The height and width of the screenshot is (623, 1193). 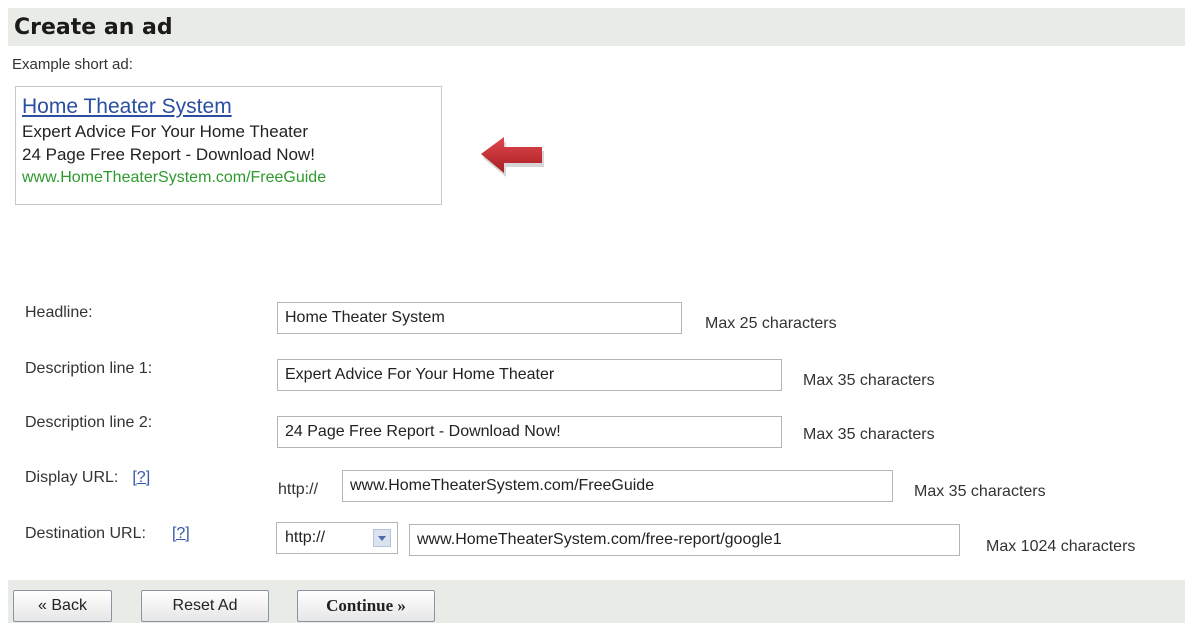 What do you see at coordinates (512, 157) in the screenshot?
I see `left-arrow-icon` at bounding box center [512, 157].